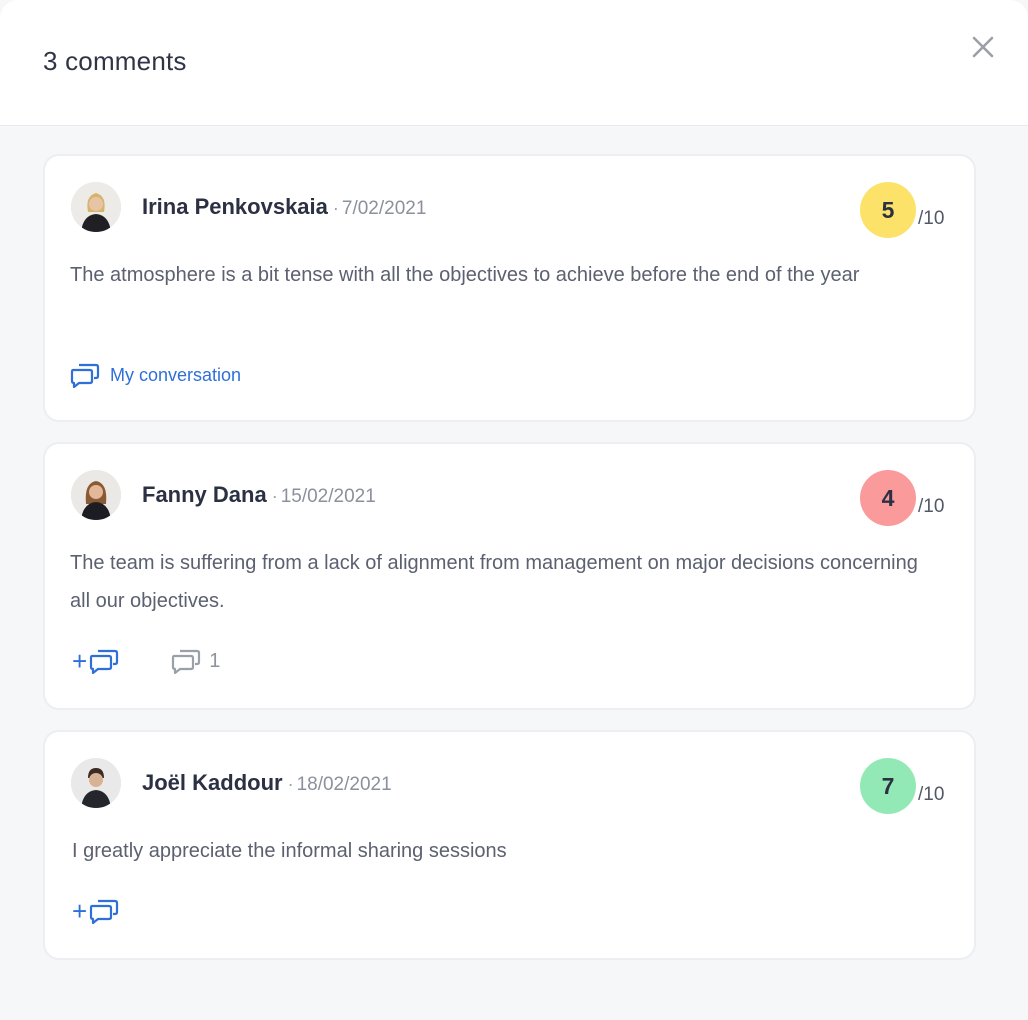 The width and height of the screenshot is (1028, 1020). I want to click on score-badge: 5, so click(888, 210).